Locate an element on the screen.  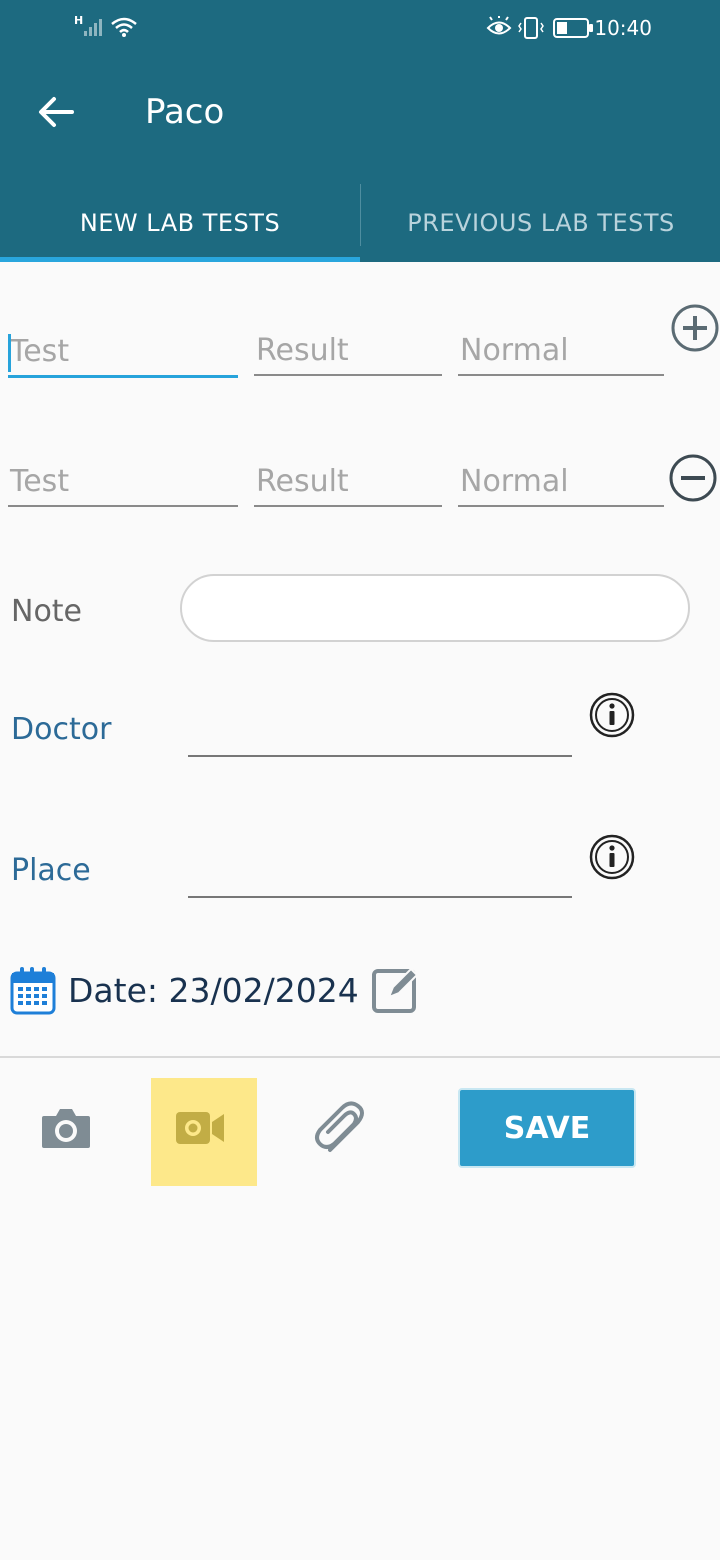
video-icon is located at coordinates (200, 1128).